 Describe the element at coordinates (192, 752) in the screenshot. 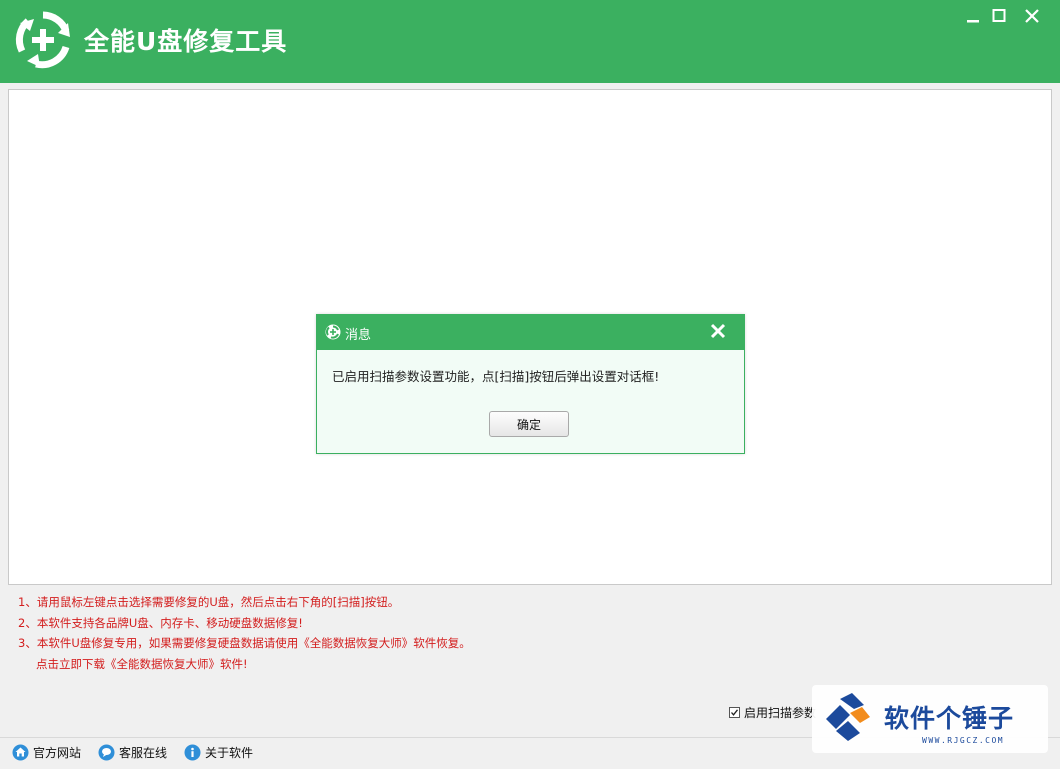

I see `info-icon` at that location.